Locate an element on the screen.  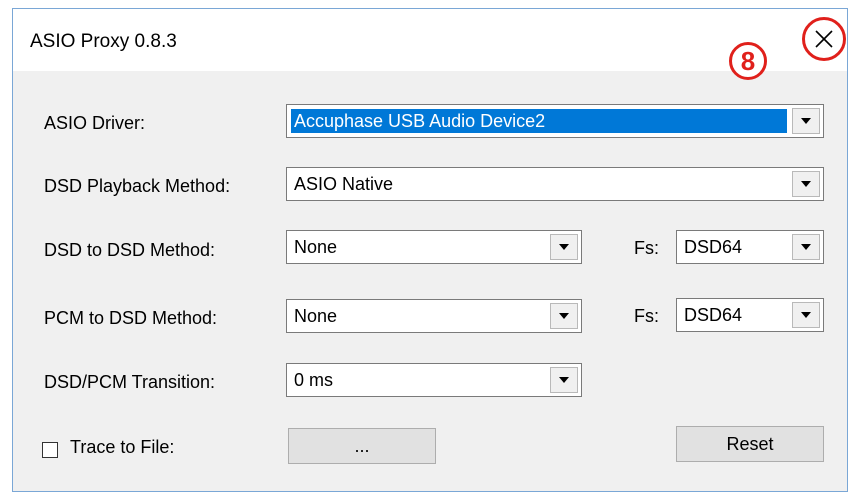
asio-driver-select: Accuphase USB Audio Device2 is located at coordinates (555, 121).